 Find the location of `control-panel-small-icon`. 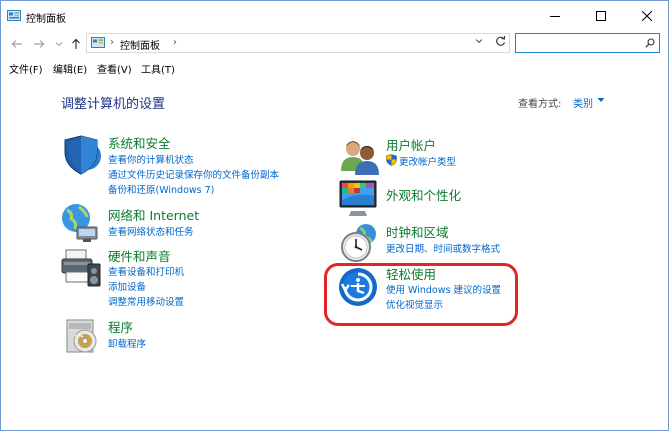

control-panel-small-icon is located at coordinates (98, 42).